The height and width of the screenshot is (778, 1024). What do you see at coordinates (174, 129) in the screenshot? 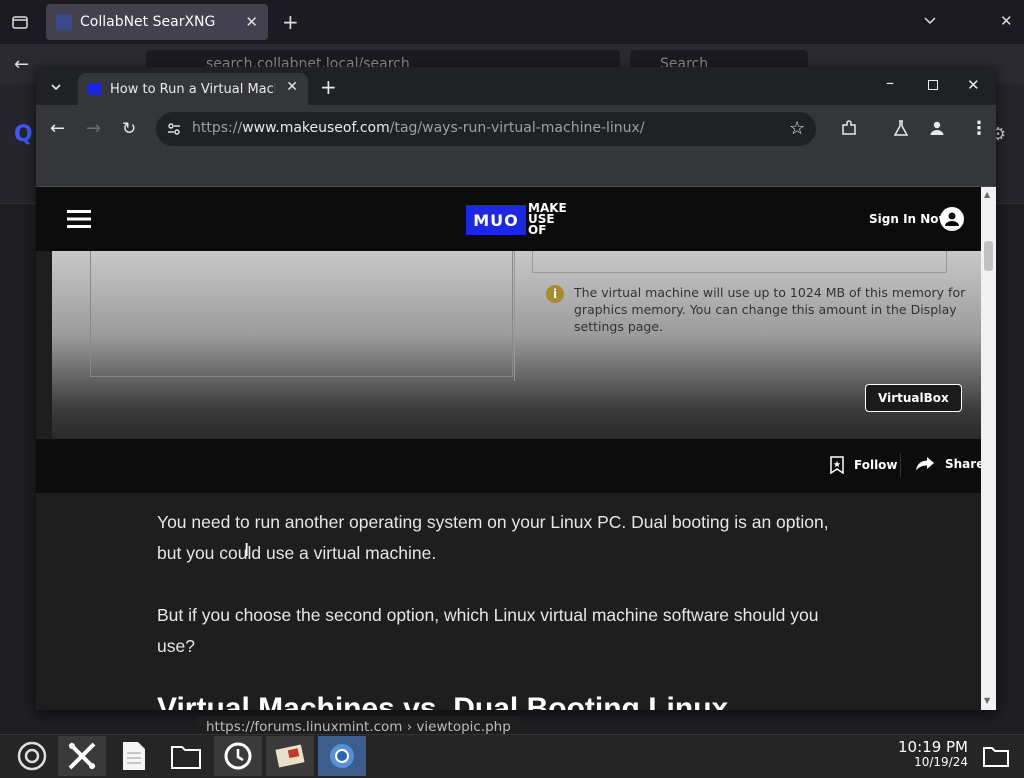
I see `site-info-icon` at bounding box center [174, 129].